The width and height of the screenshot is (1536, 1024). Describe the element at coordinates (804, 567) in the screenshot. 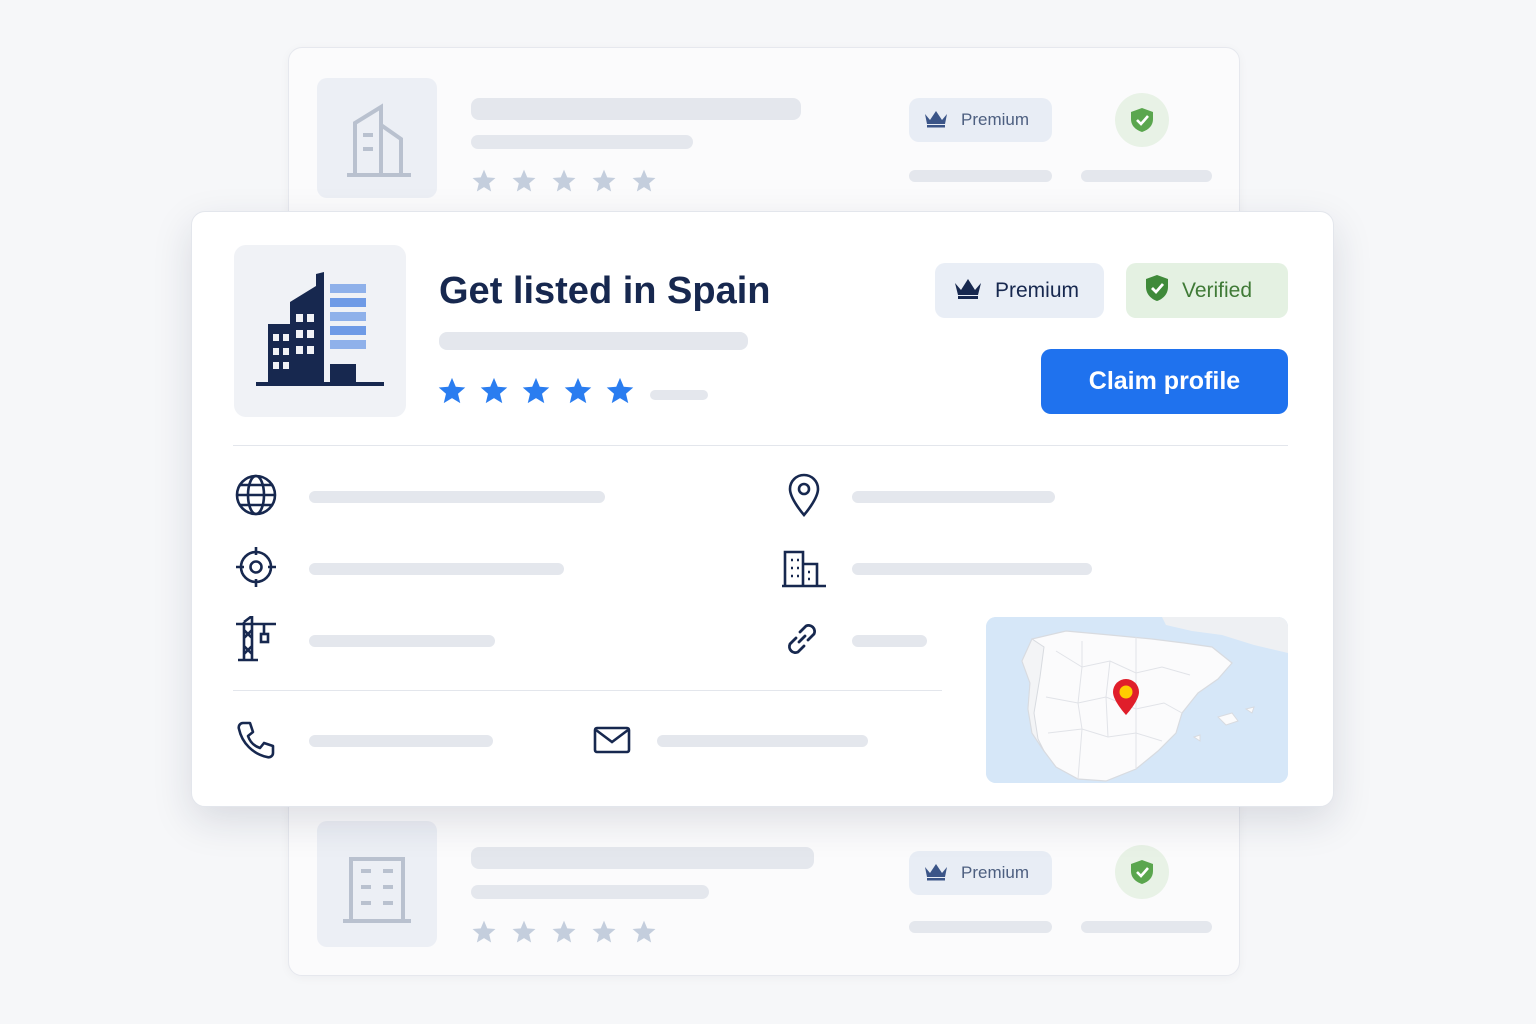

I see `office-building-icon` at that location.